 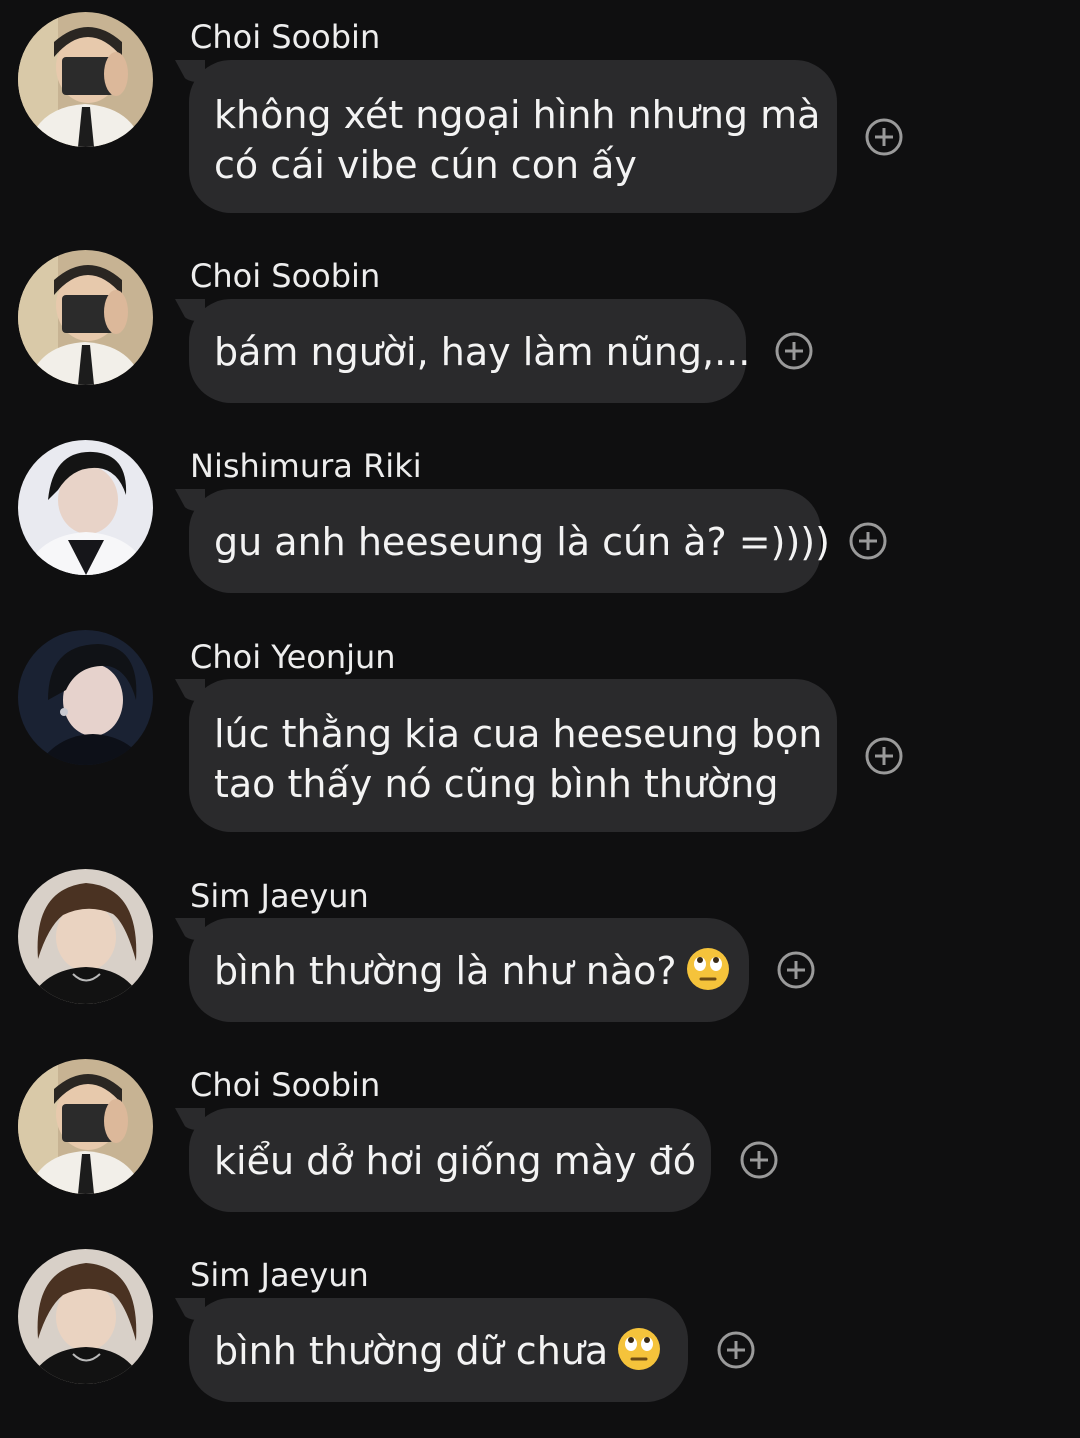 What do you see at coordinates (517, 115) in the screenshot?
I see `message-text: không xét ngoại hình nhưng mà` at bounding box center [517, 115].